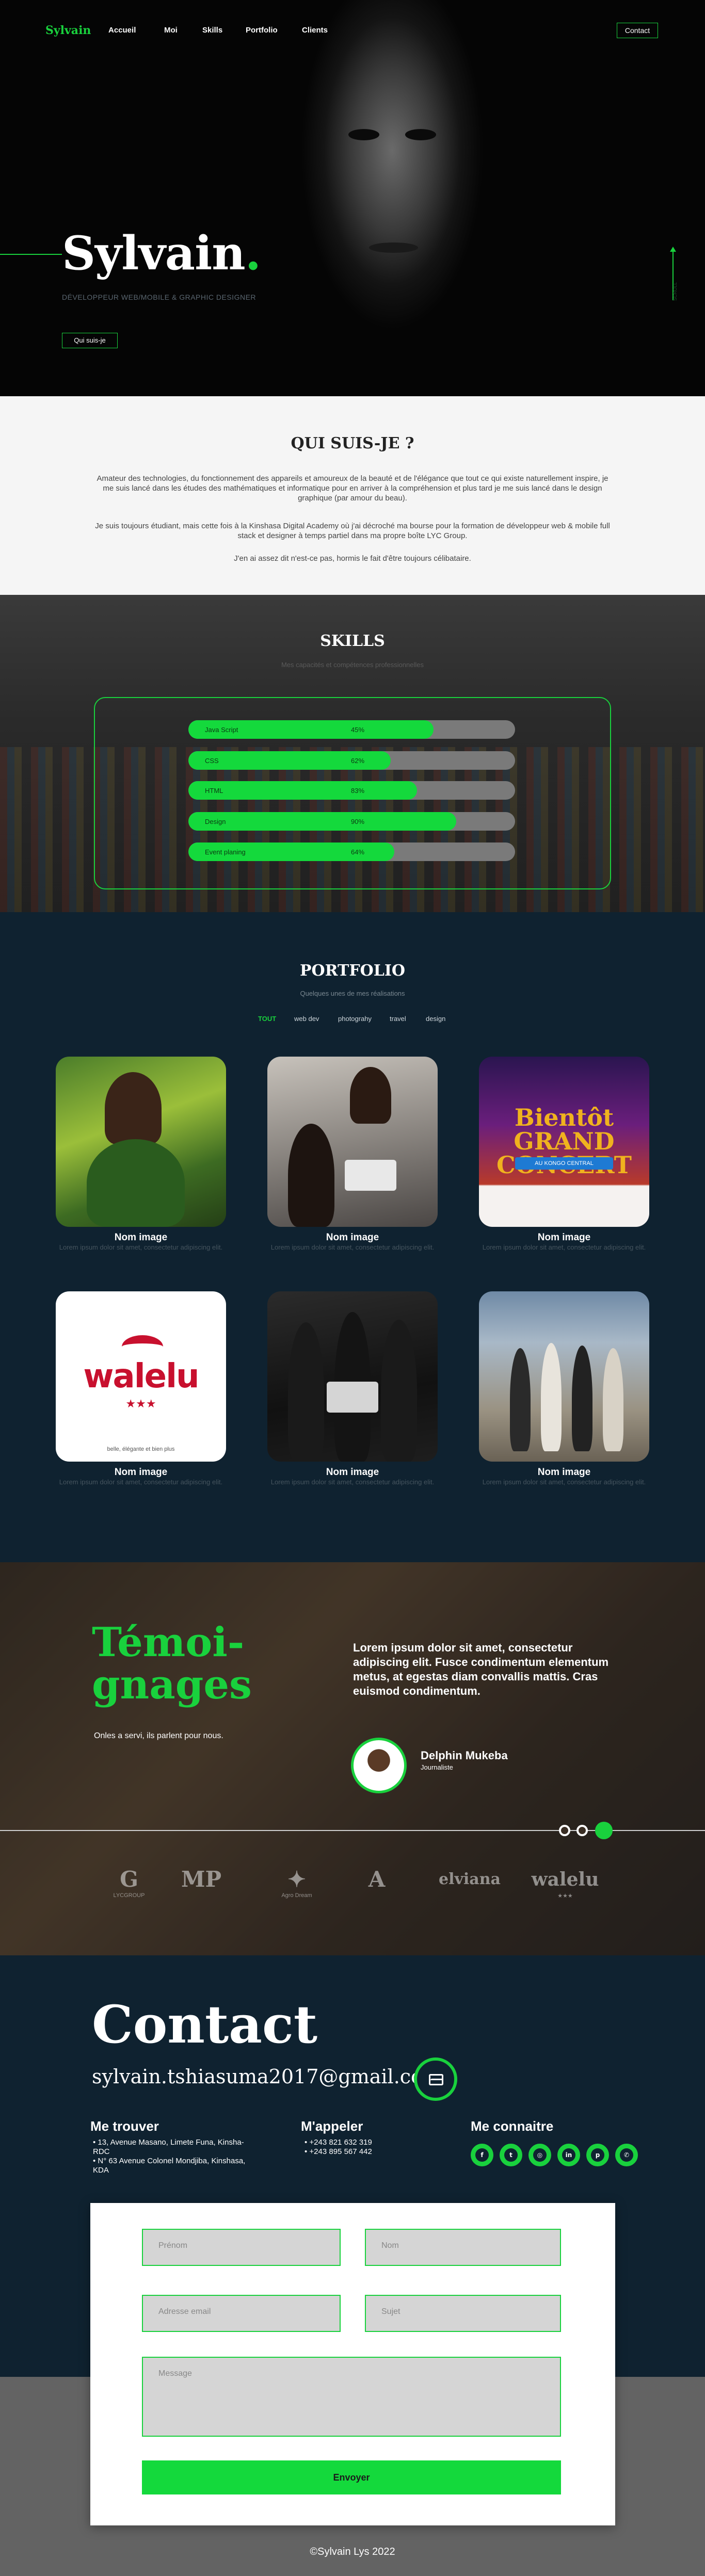 This screenshot has width=705, height=2576. I want to click on client-logo: walelu ★★★, so click(565, 1890).